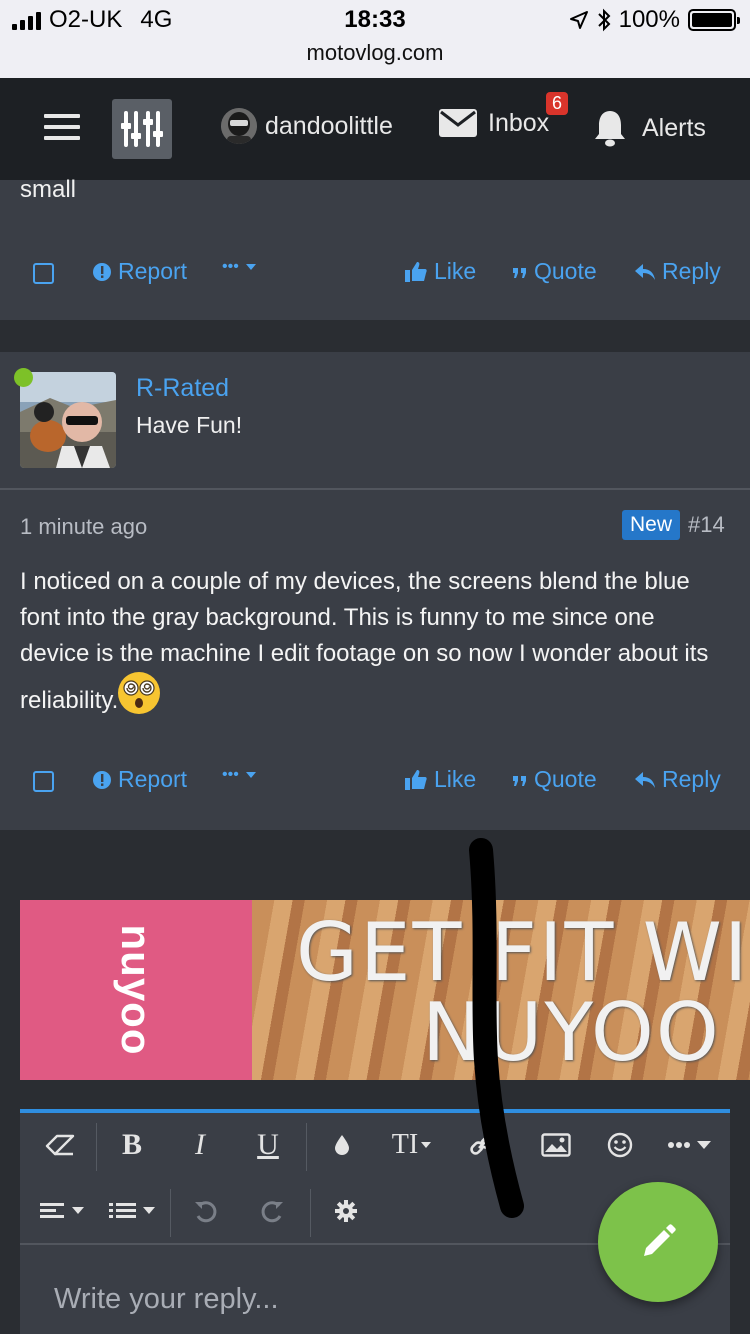 Image resolution: width=750 pixels, height=1334 pixels. I want to click on status-icons: 100%, so click(654, 20).